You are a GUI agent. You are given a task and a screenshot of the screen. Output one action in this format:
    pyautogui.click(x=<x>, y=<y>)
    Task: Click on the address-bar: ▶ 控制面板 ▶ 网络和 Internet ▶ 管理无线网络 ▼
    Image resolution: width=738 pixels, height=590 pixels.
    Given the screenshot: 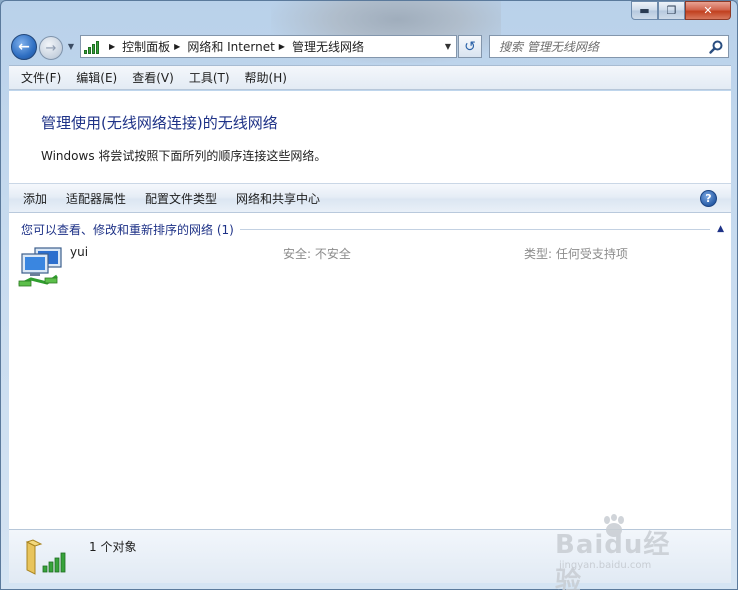 What is the action you would take?
    pyautogui.click(x=268, y=46)
    